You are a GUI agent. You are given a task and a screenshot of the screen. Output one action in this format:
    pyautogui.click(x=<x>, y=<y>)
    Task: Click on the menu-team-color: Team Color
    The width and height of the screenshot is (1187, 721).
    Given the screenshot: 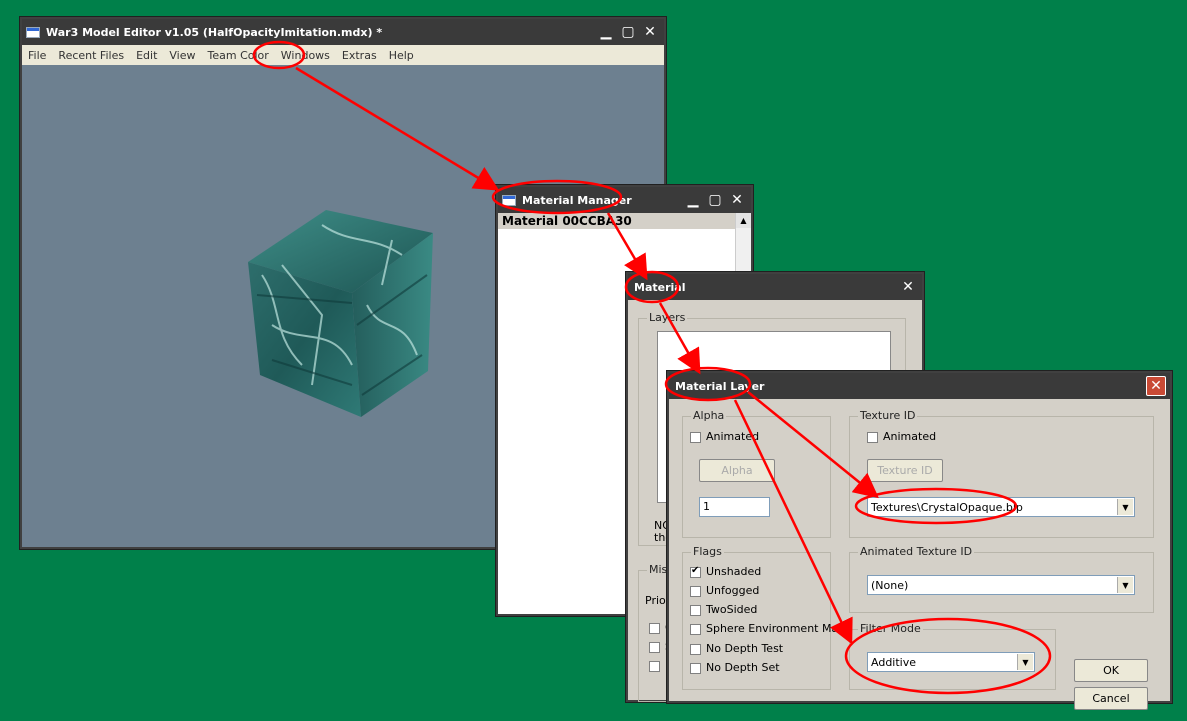 What is the action you would take?
    pyautogui.click(x=238, y=55)
    